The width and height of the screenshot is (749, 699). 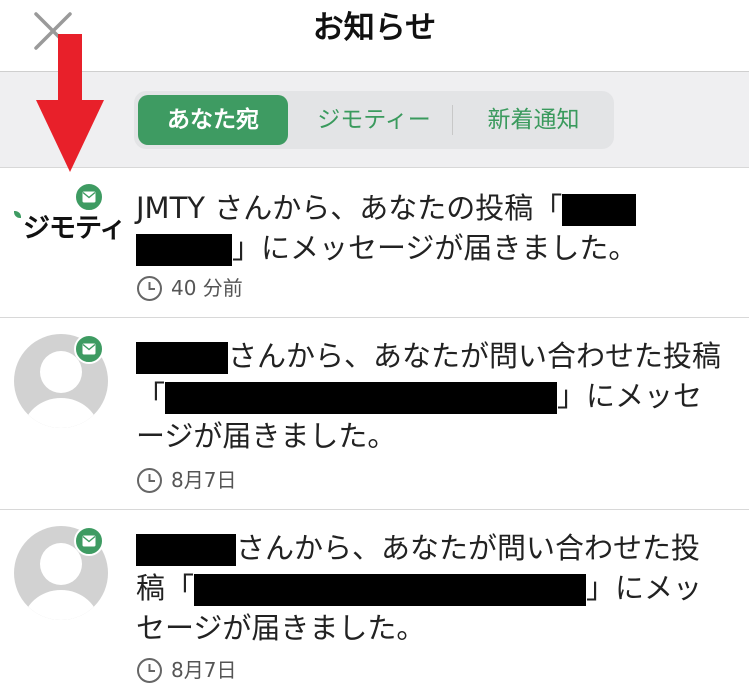 I want to click on tab-jmty: ジモティー, so click(x=374, y=120).